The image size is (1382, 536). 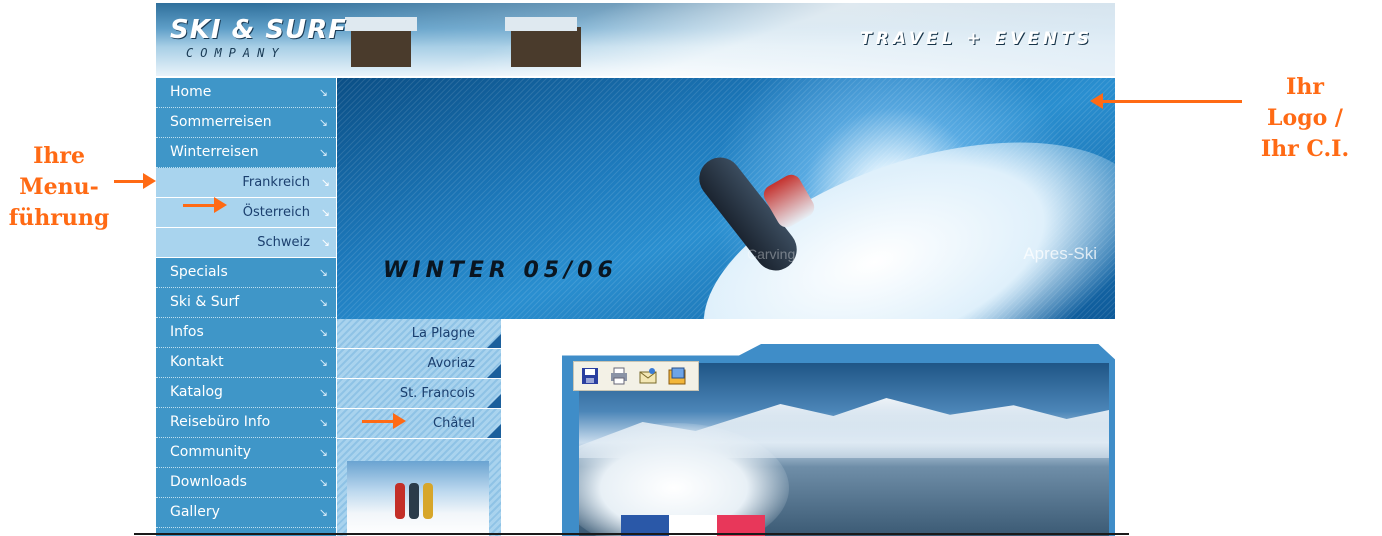 I want to click on submenu-item-label: Châtel, so click(x=454, y=423).